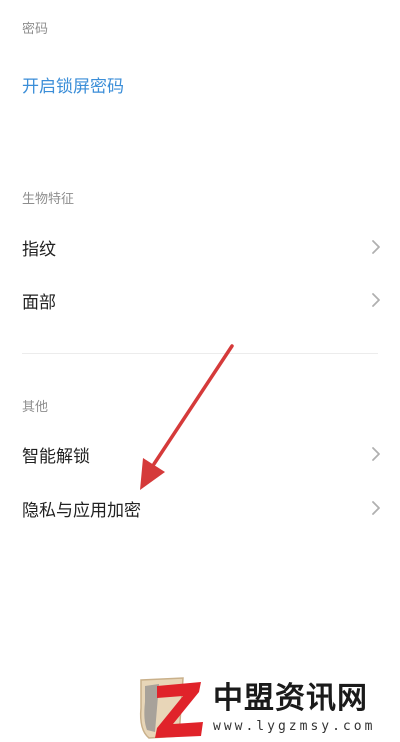 The height and width of the screenshot is (742, 400). I want to click on site-watermark: 中盟资讯网 www.lygzmsy.com, so click(266, 707).